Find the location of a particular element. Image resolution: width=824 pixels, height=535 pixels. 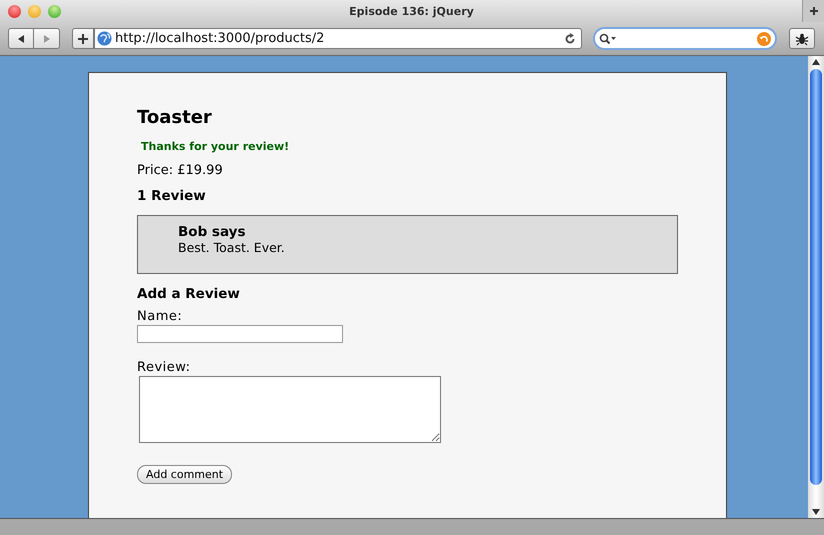

back-arrow-icon is located at coordinates (21, 39).